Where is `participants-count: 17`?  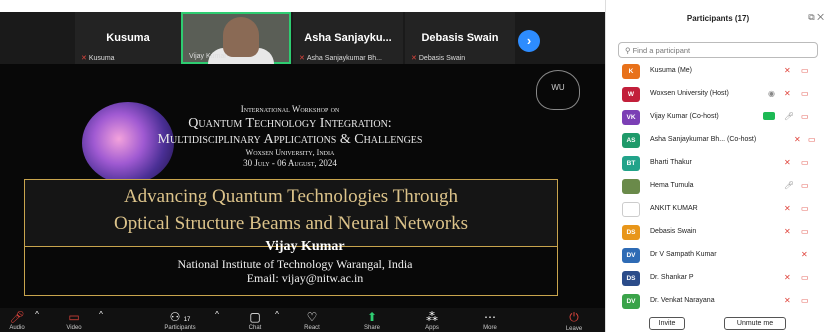
participants-count: 17 is located at coordinates (187, 320).